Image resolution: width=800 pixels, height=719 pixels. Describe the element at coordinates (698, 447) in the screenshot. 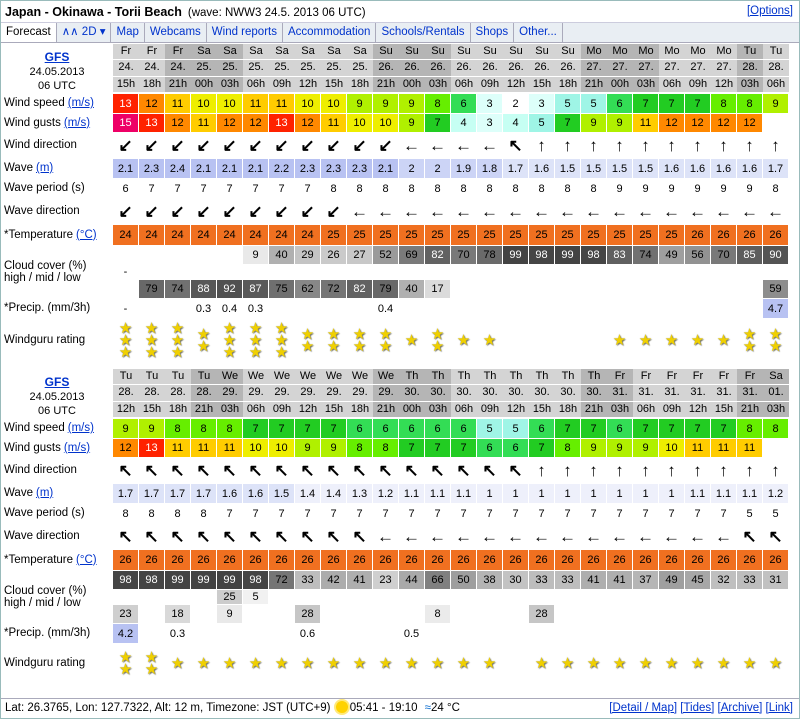

I see `wind-gusts-cell: 11` at that location.